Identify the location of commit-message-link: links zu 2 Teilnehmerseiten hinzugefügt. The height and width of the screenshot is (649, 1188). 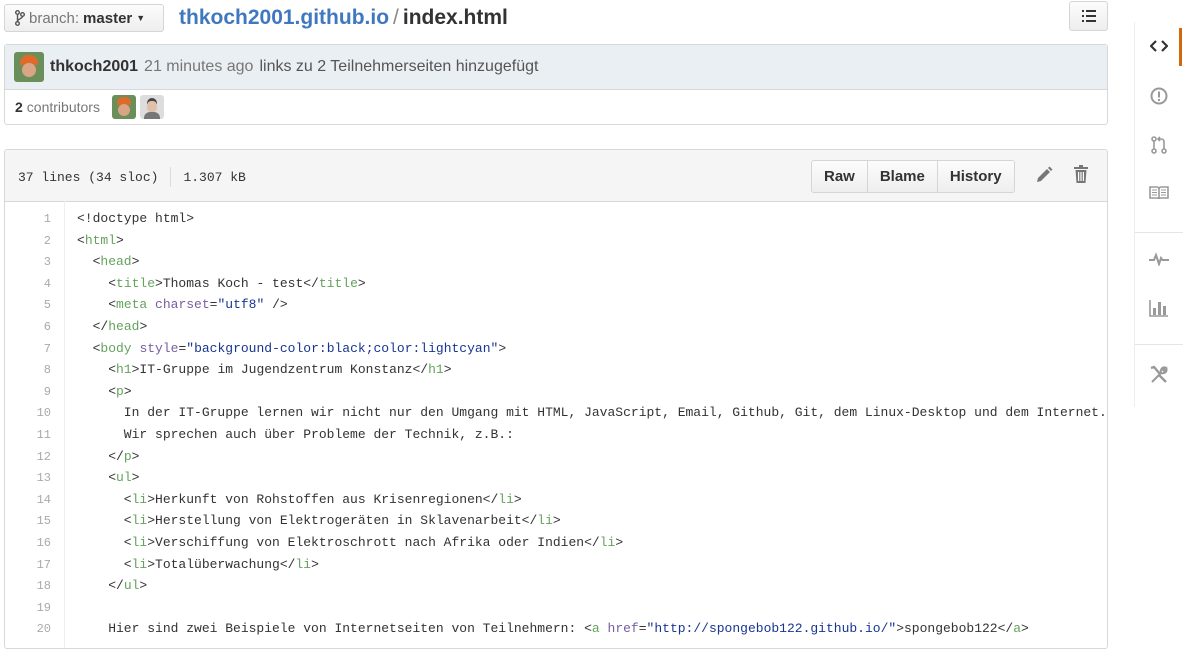
(398, 67).